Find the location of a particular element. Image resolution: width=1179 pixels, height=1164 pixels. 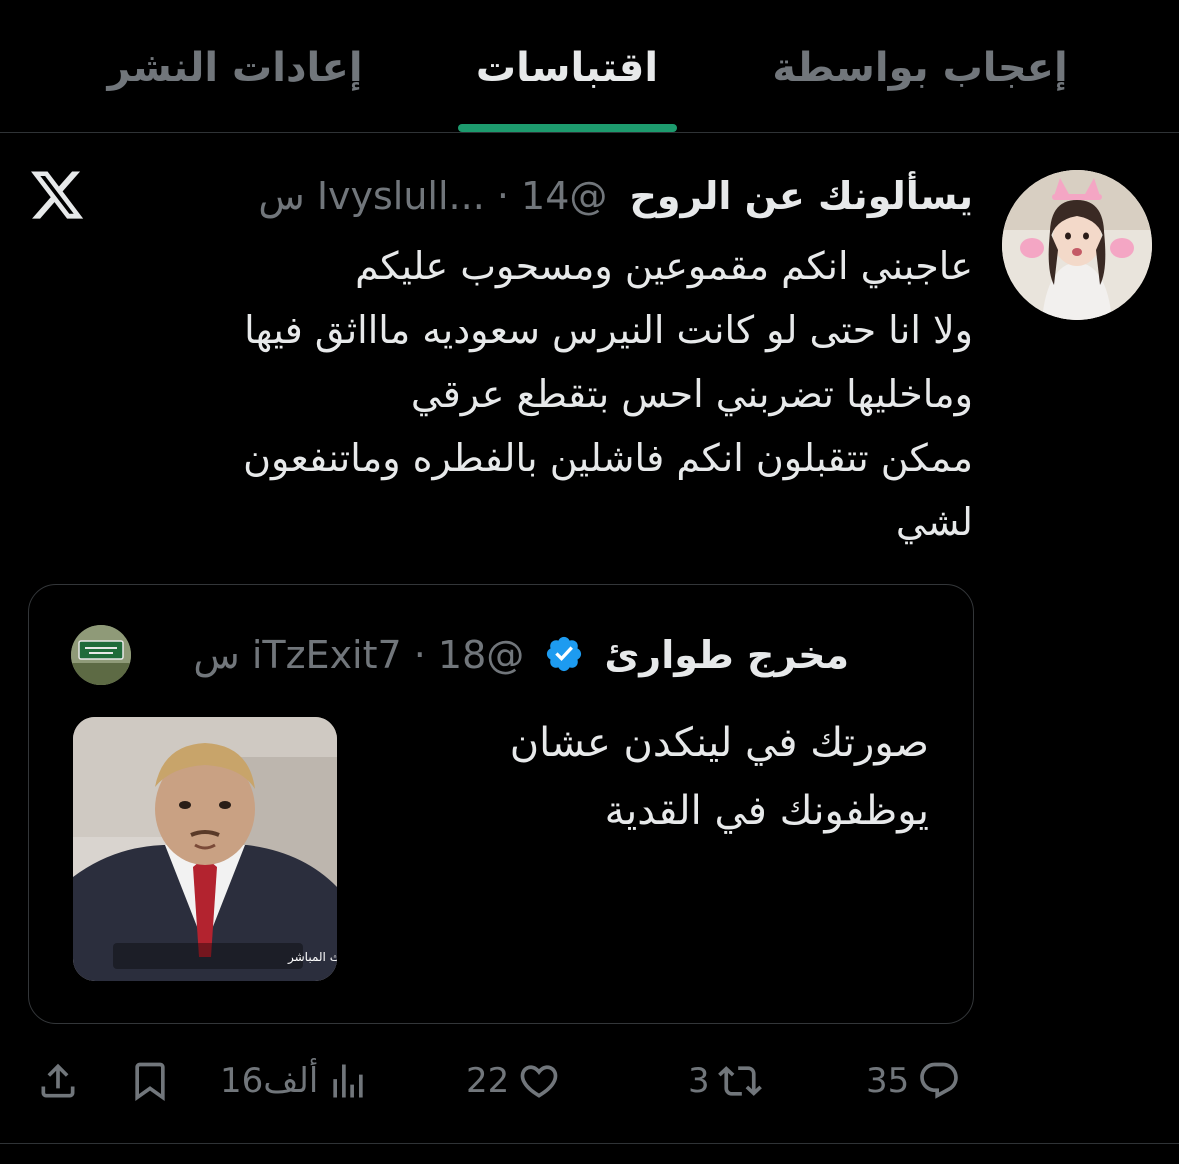

repost-count: 3 is located at coordinates (699, 1081).